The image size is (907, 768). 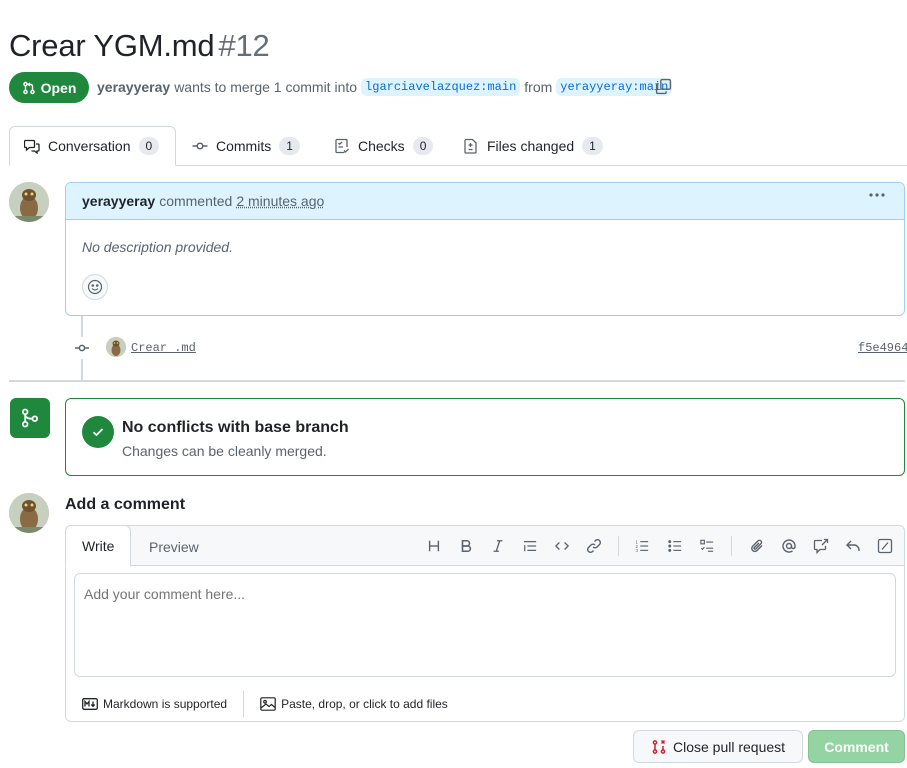 I want to click on attach-note: Paste, drop, or click to add files, so click(x=364, y=703).